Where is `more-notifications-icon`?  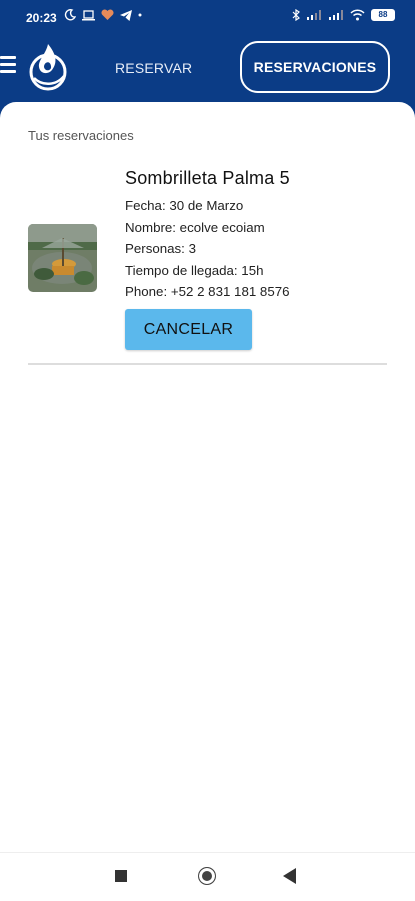
more-notifications-icon is located at coordinates (140, 15).